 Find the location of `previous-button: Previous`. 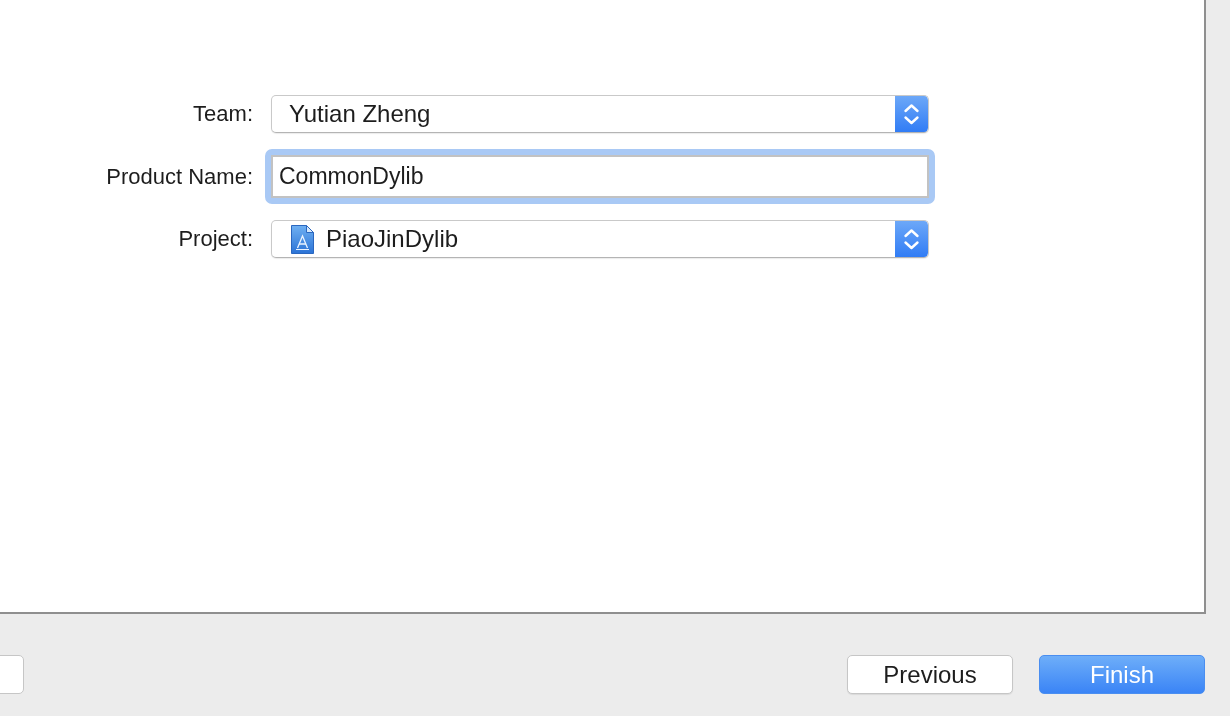

previous-button: Previous is located at coordinates (930, 674).